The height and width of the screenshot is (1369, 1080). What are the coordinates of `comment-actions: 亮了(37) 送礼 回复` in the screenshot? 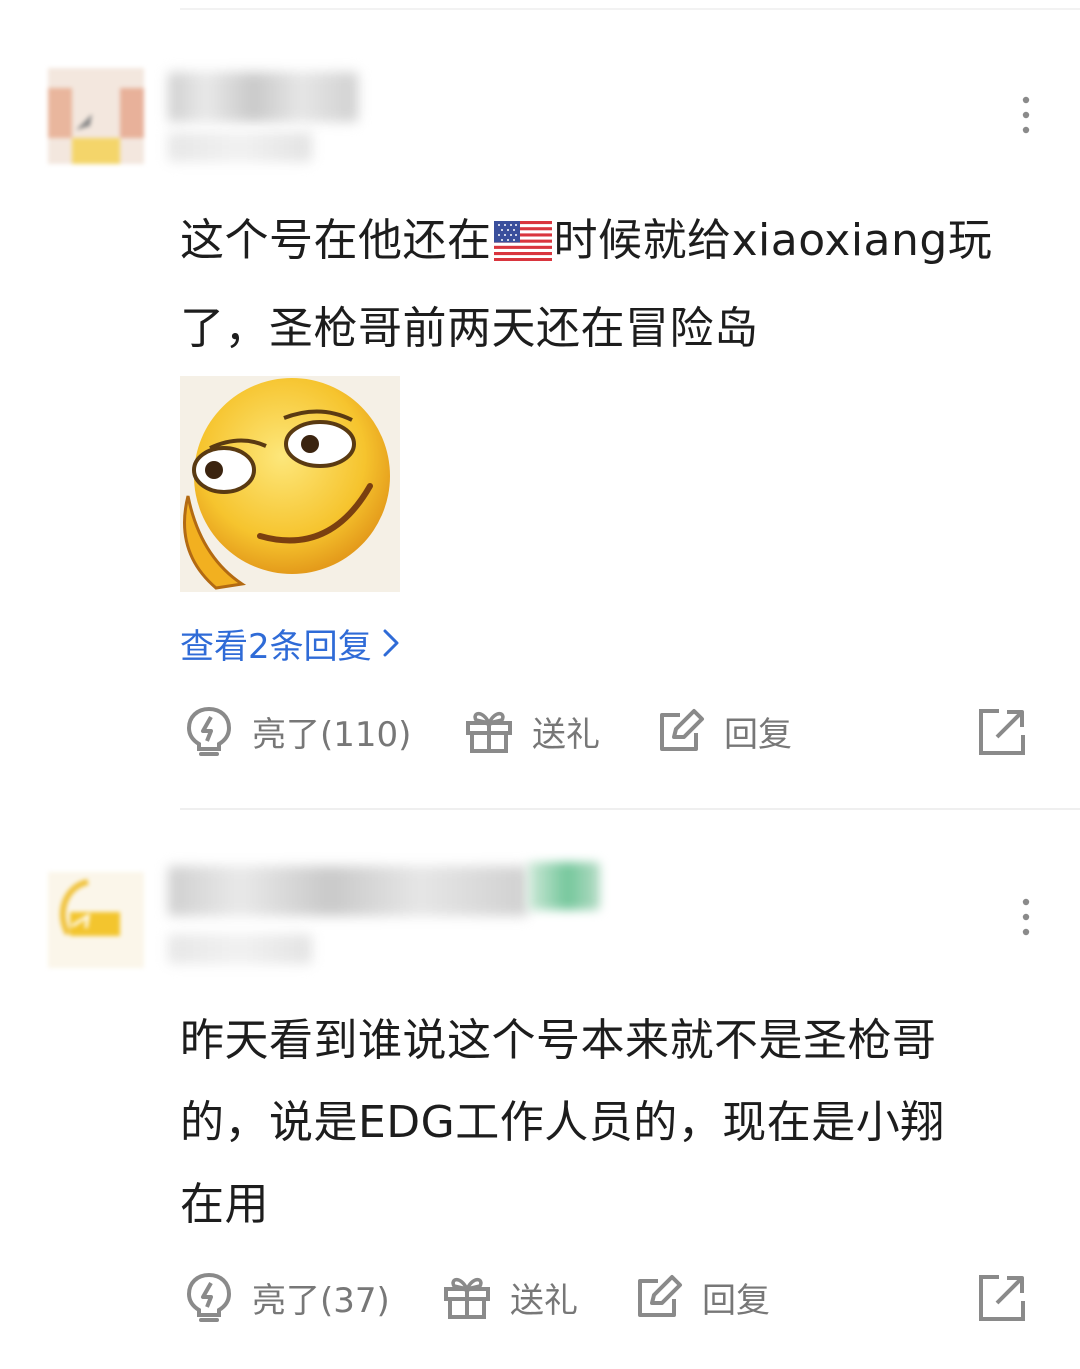 It's located at (540, 1300).